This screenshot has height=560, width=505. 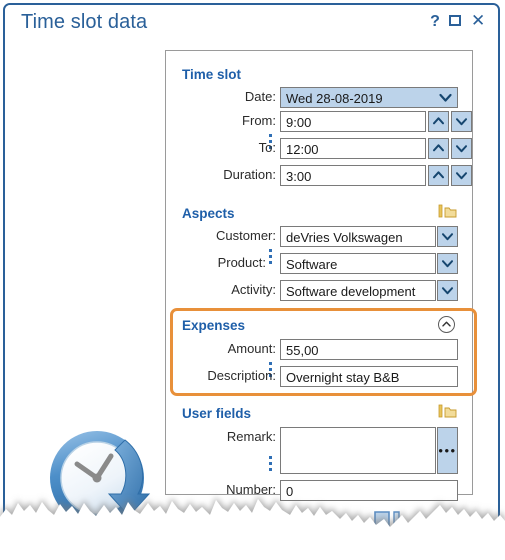 What do you see at coordinates (438, 121) in the screenshot?
I see `from-spinner-up` at bounding box center [438, 121].